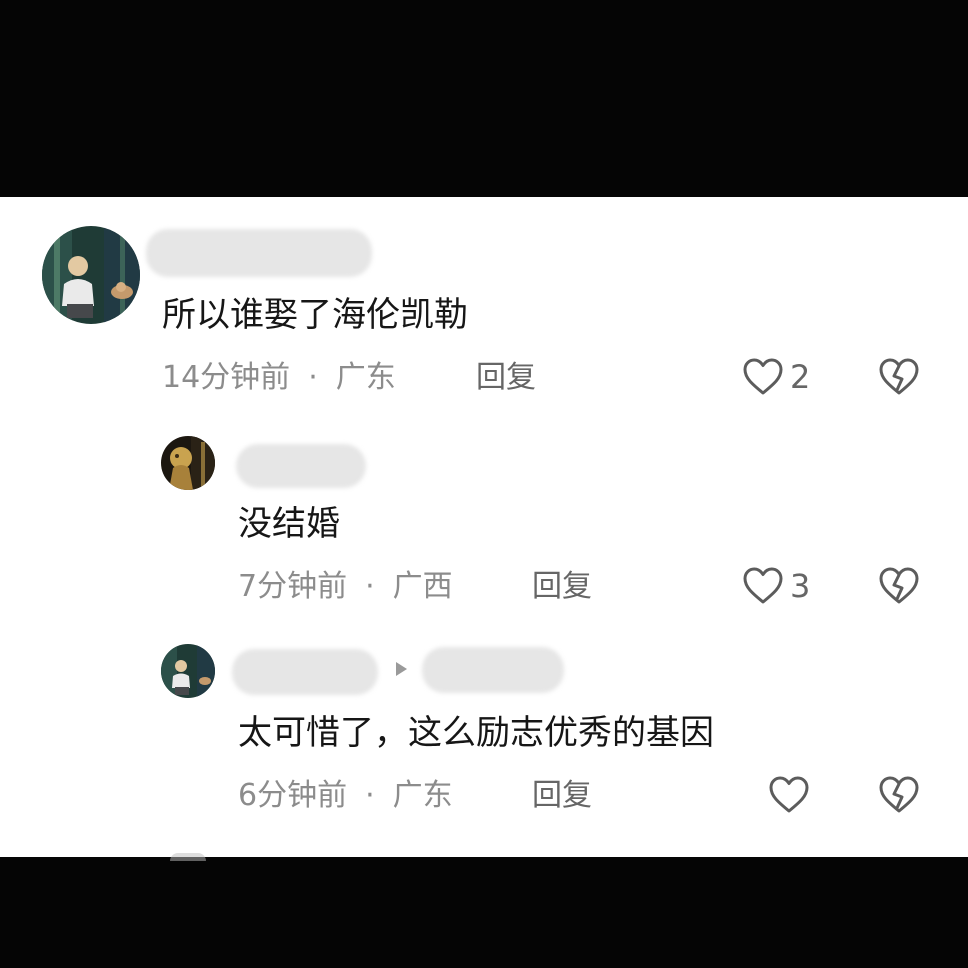  I want to click on comment-meta: 6分钟前 · 广东, so click(345, 796).